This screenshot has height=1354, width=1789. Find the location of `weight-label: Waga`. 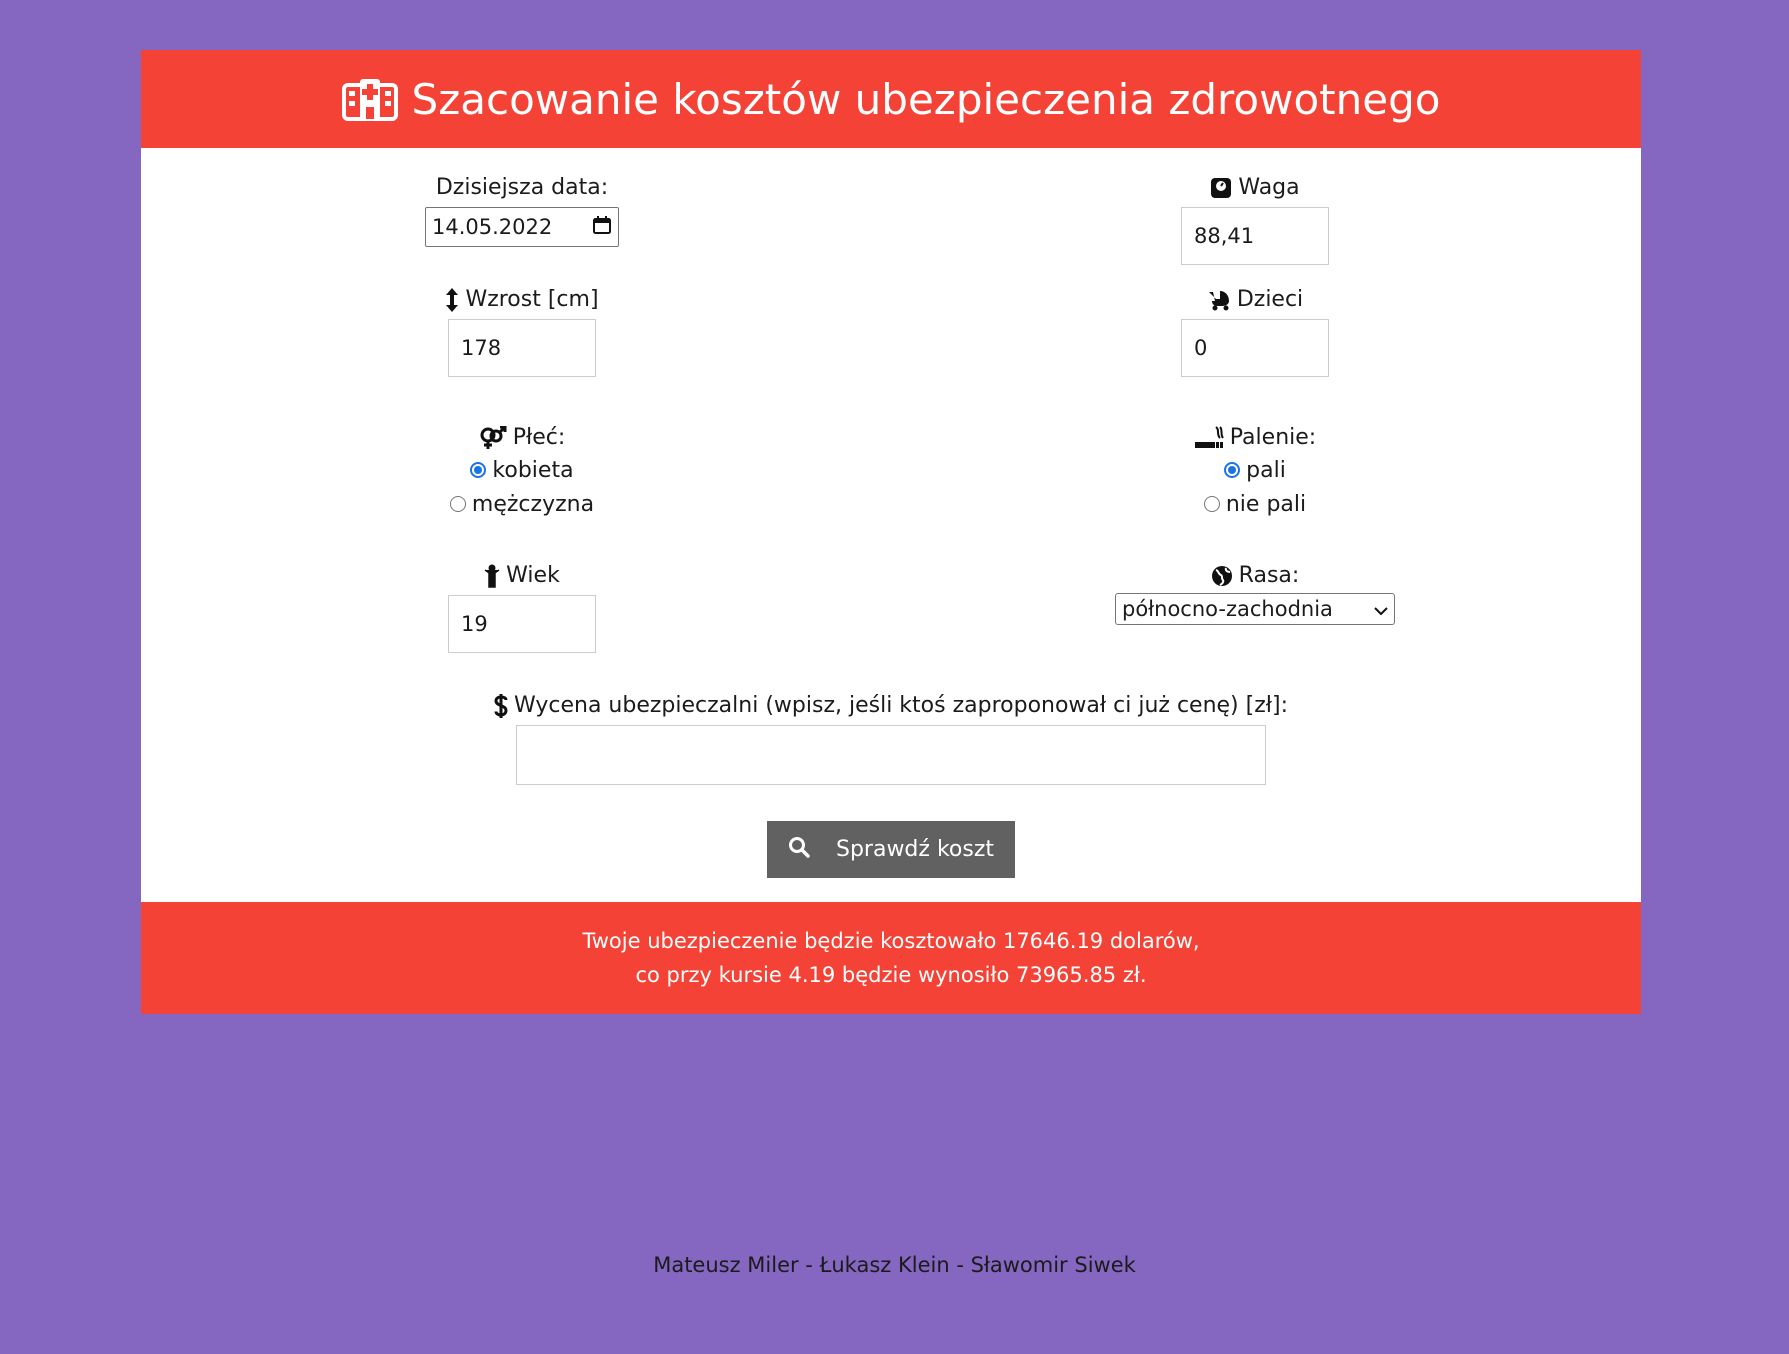

weight-label: Waga is located at coordinates (1255, 188).